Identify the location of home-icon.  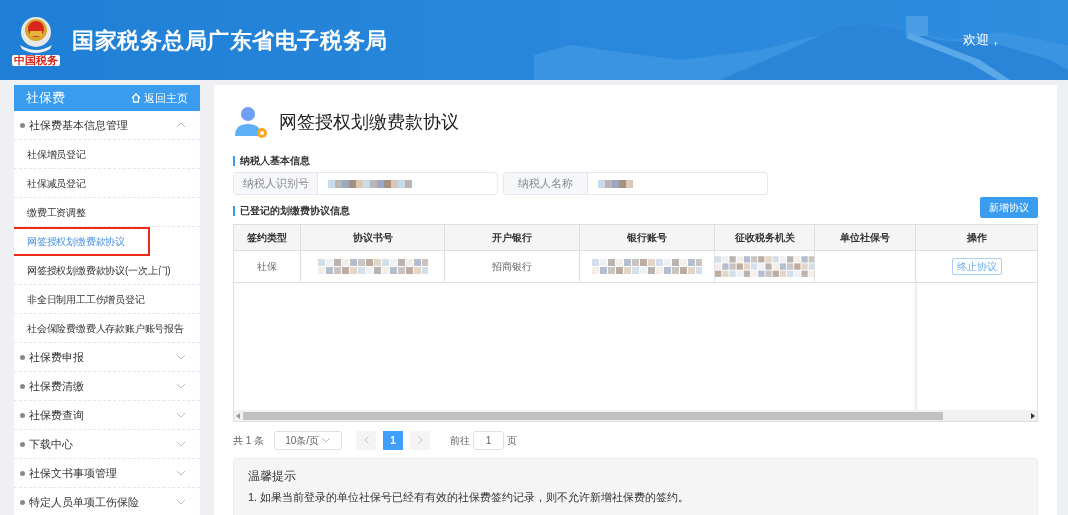
(136, 98).